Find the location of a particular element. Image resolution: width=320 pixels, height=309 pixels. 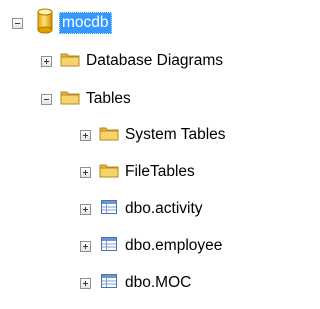

tree-node-tables: Tables is located at coordinates (87, 99).